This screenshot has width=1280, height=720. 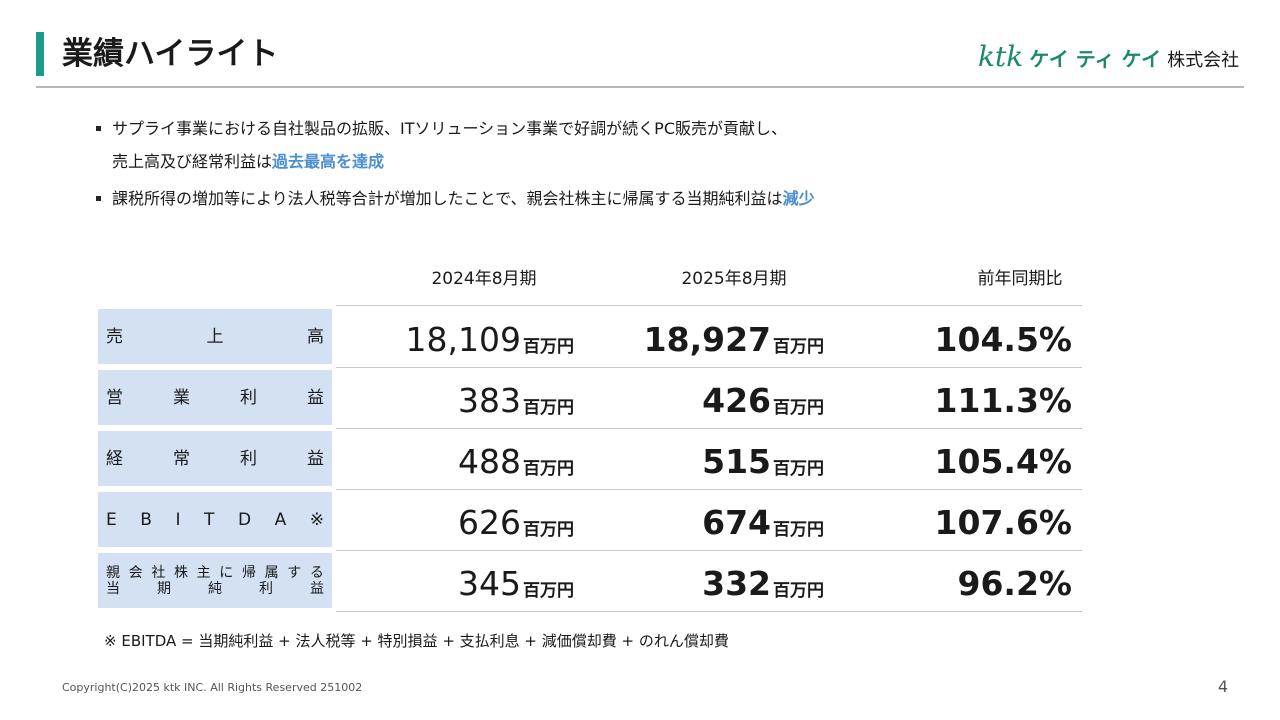 What do you see at coordinates (113, 588) in the screenshot?
I see `label-char: 当` at bounding box center [113, 588].